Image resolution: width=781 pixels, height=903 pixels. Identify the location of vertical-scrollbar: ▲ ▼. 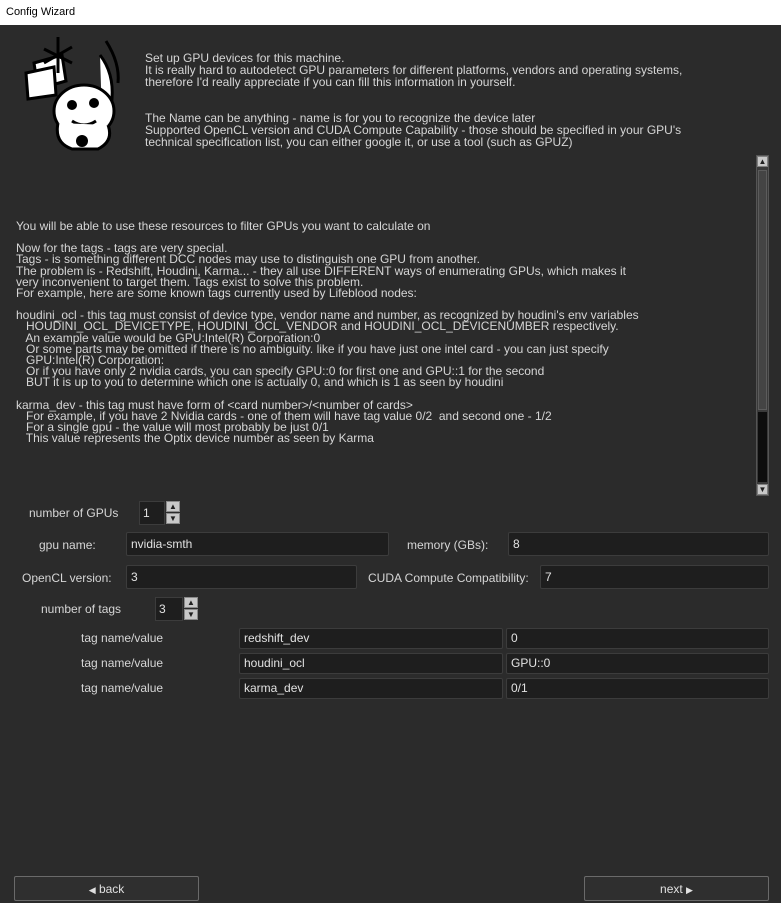
(762, 325).